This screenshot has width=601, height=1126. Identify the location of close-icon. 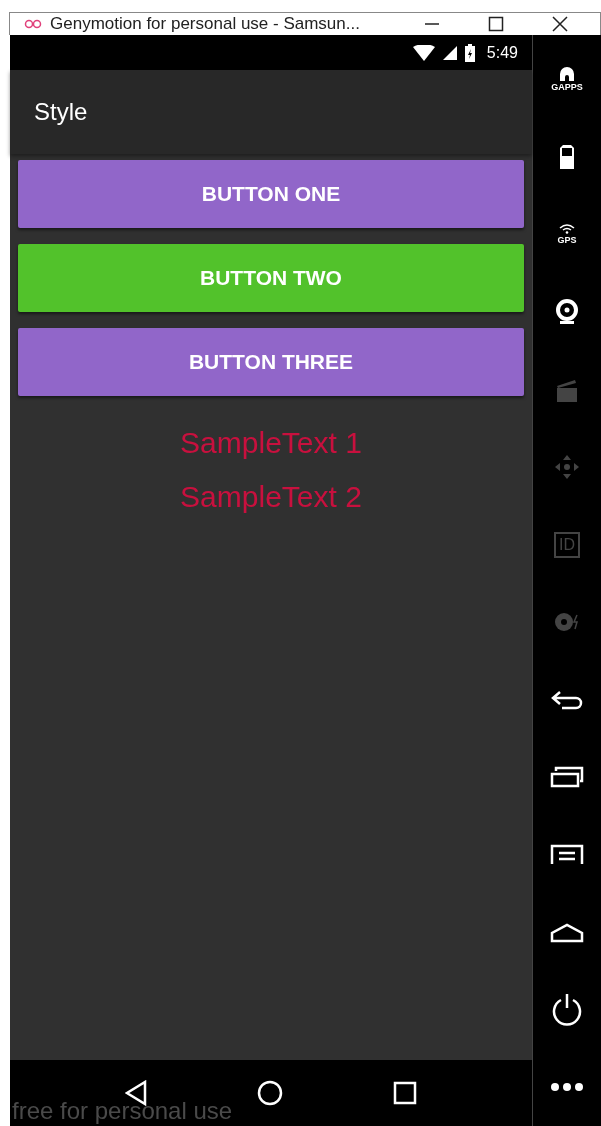
(559, 24).